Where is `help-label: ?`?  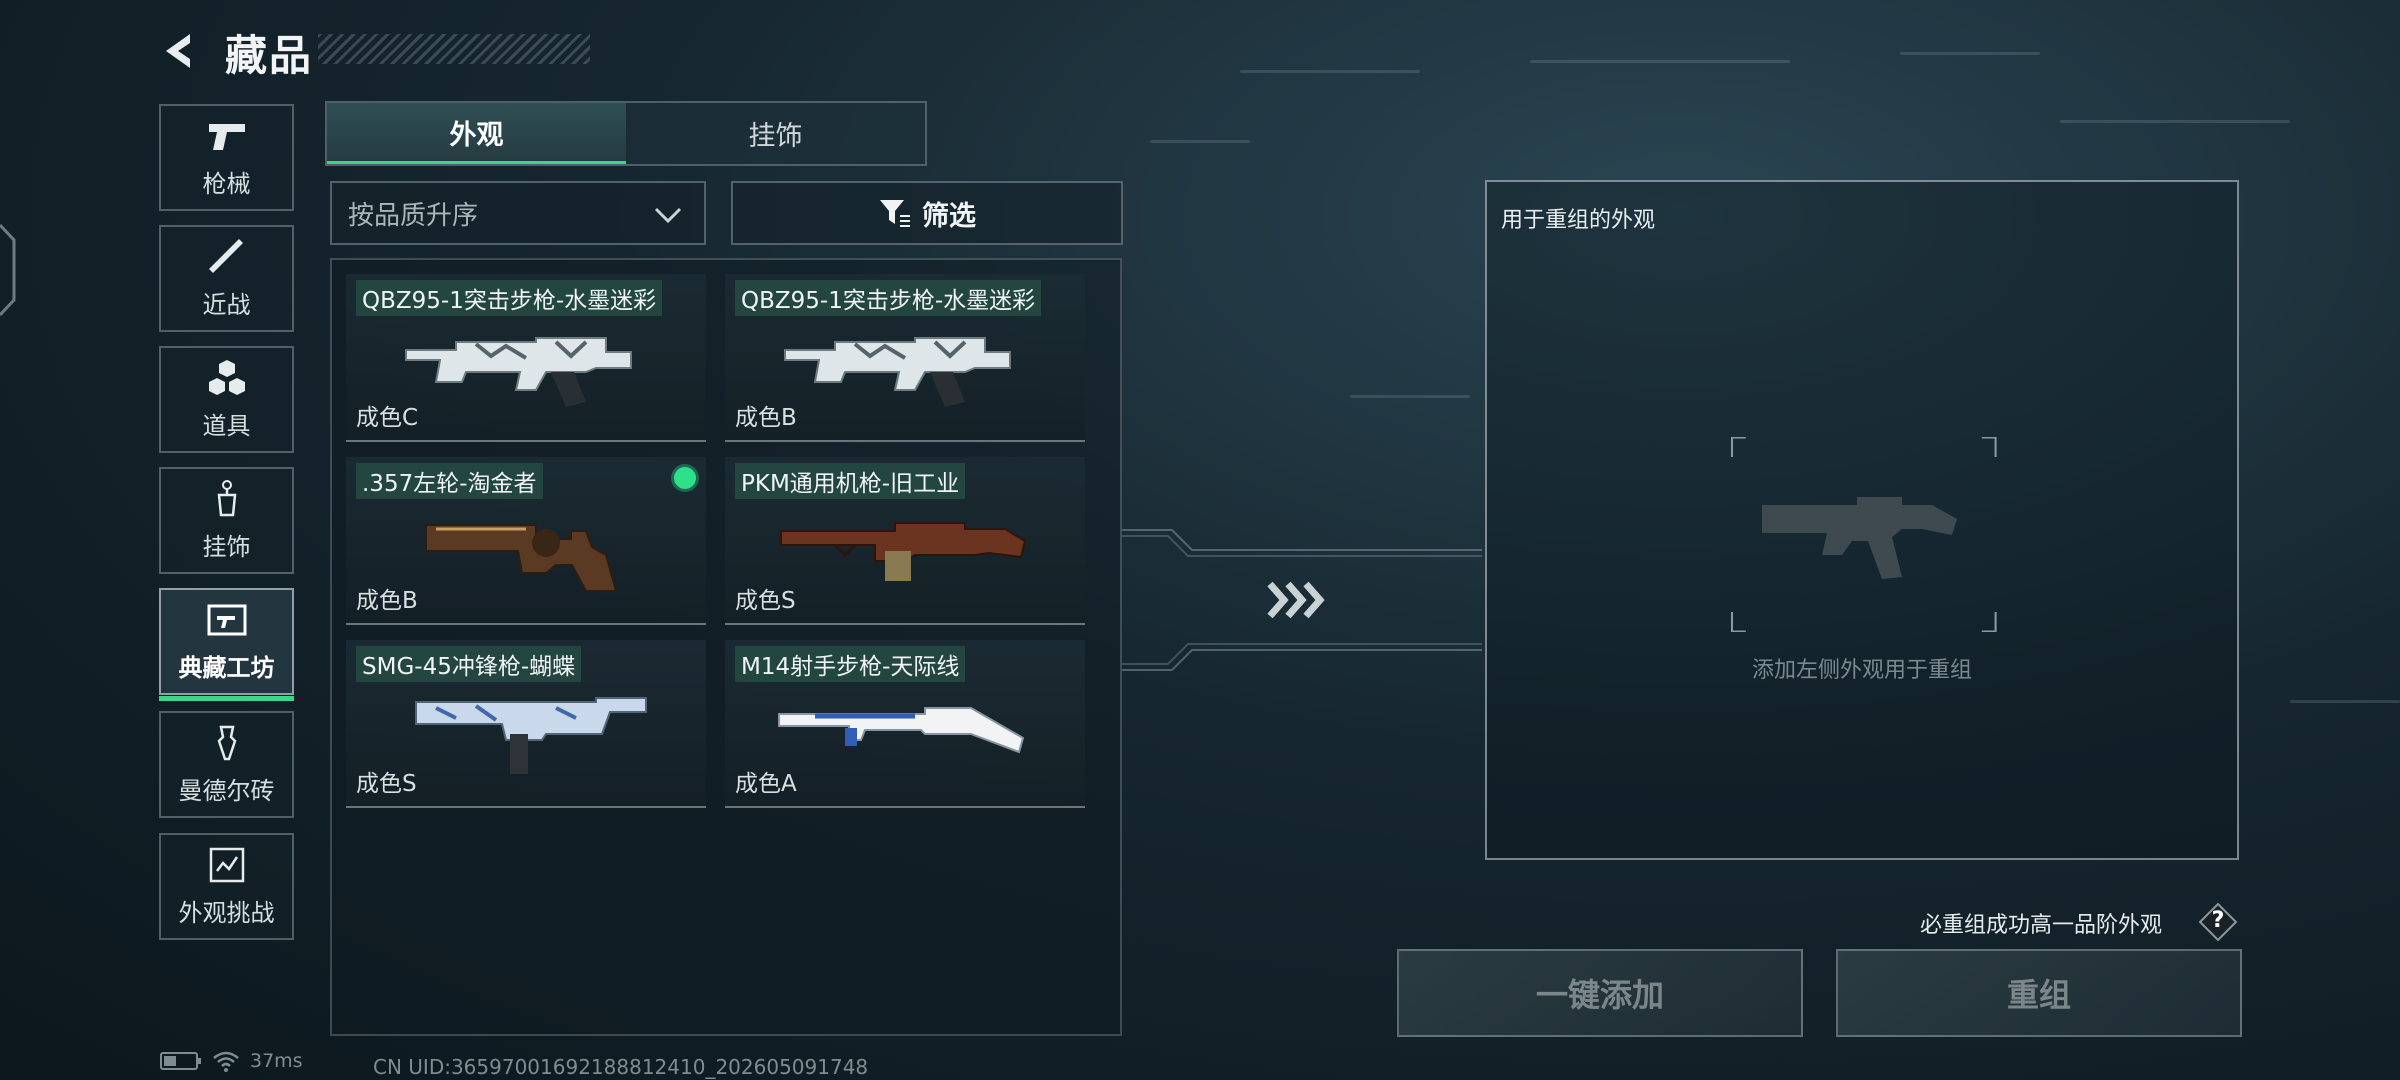 help-label: ? is located at coordinates (2218, 920).